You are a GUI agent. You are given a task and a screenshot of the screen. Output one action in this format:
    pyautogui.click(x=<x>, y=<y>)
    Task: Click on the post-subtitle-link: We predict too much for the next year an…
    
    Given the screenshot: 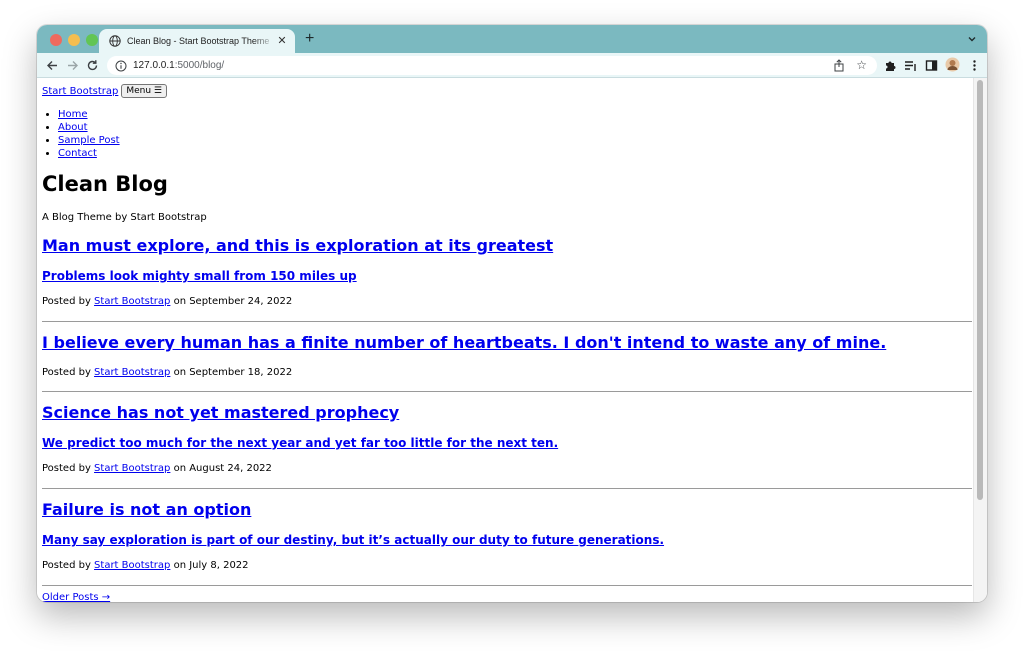 What is the action you would take?
    pyautogui.click(x=300, y=443)
    